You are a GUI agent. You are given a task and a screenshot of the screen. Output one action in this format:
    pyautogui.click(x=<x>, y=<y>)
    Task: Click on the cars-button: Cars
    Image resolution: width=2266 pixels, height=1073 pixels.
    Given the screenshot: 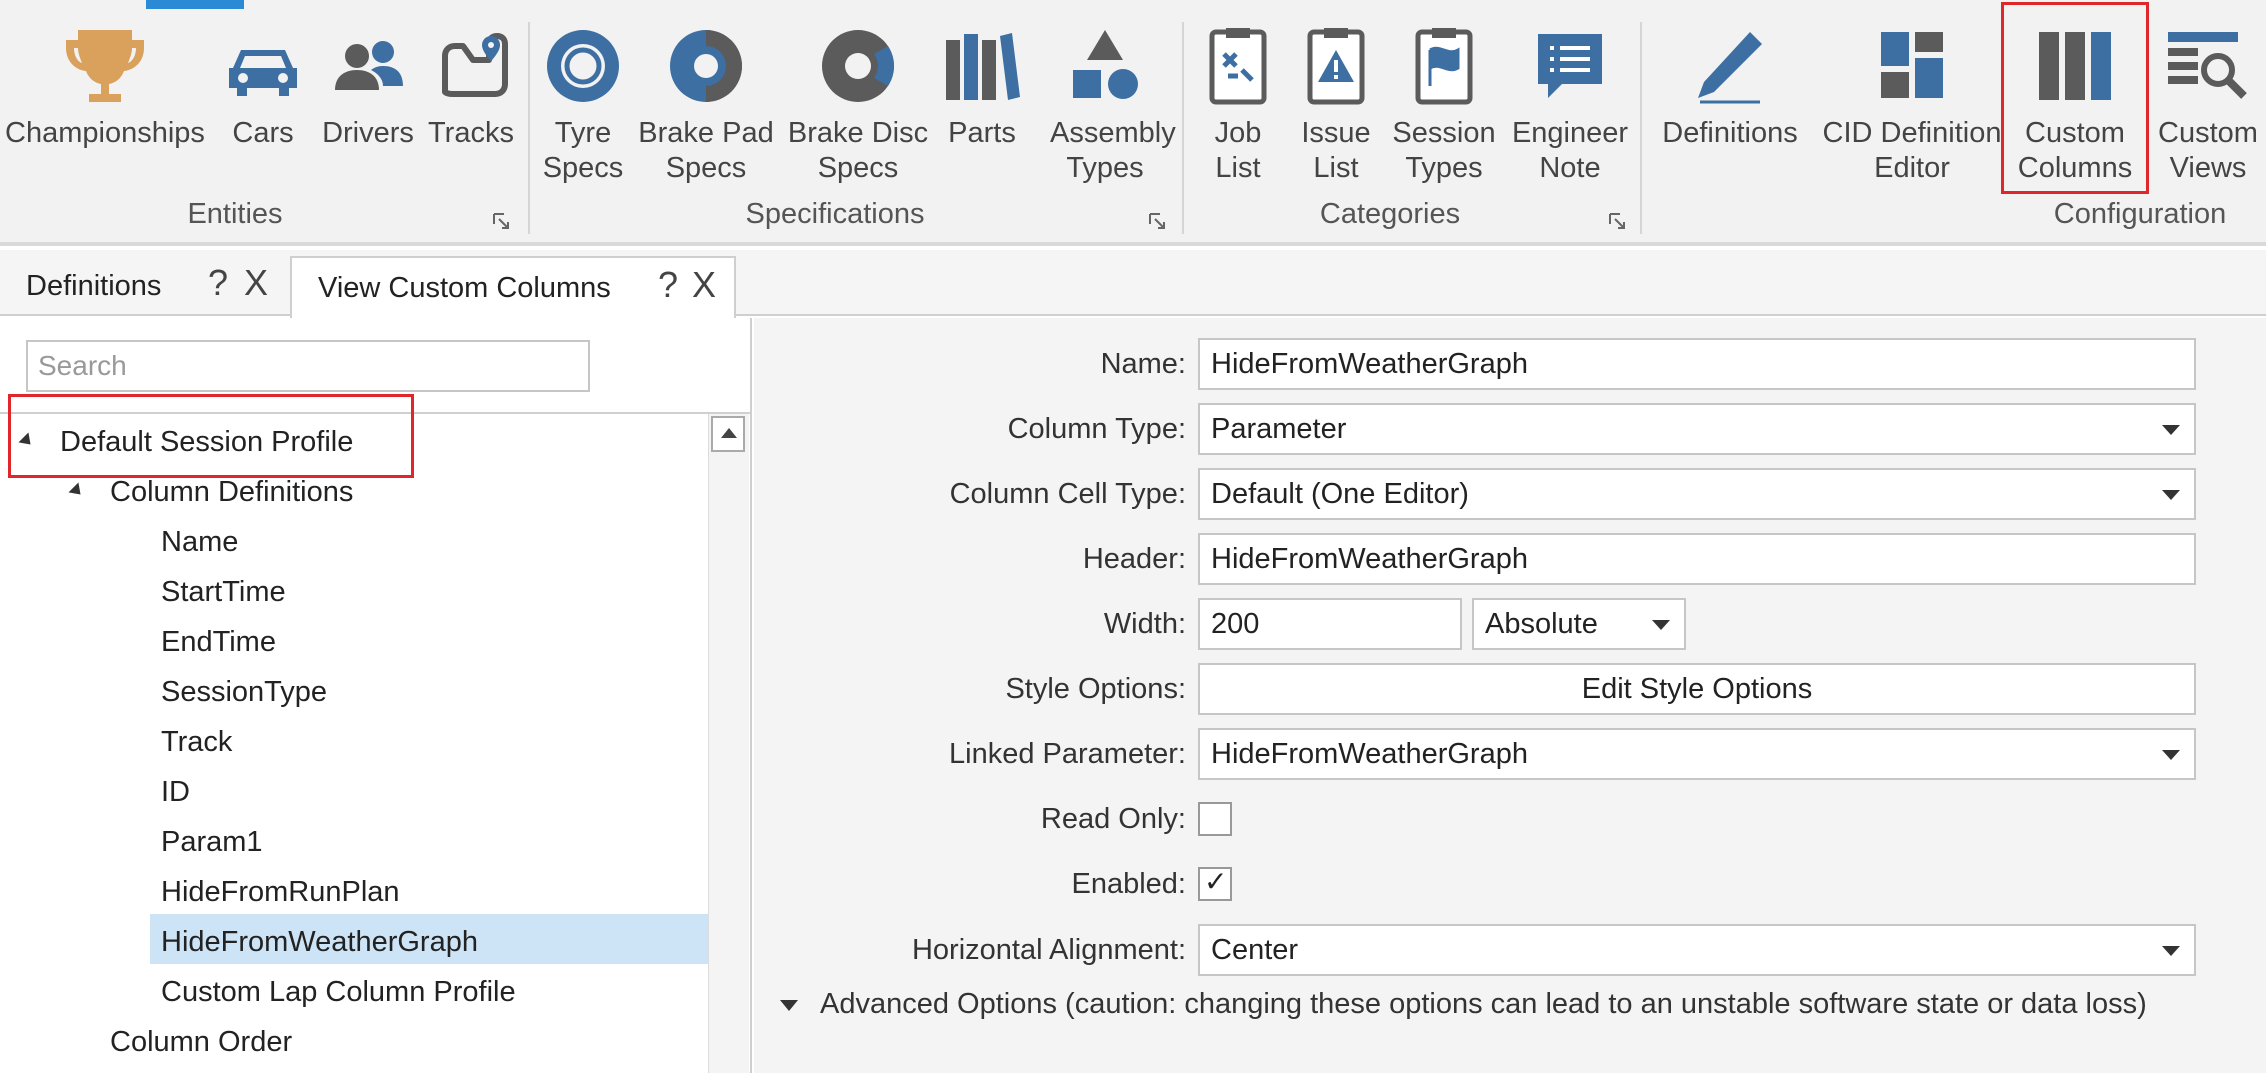 What is the action you would take?
    pyautogui.click(x=263, y=105)
    